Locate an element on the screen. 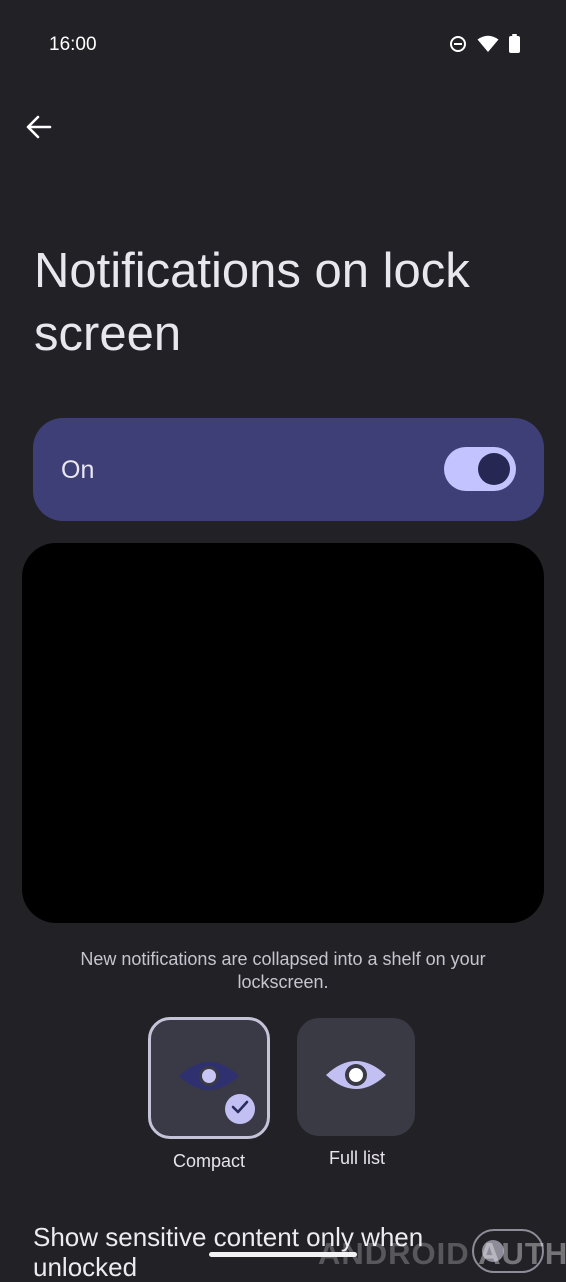  main-switch-label: On is located at coordinates (78, 470).